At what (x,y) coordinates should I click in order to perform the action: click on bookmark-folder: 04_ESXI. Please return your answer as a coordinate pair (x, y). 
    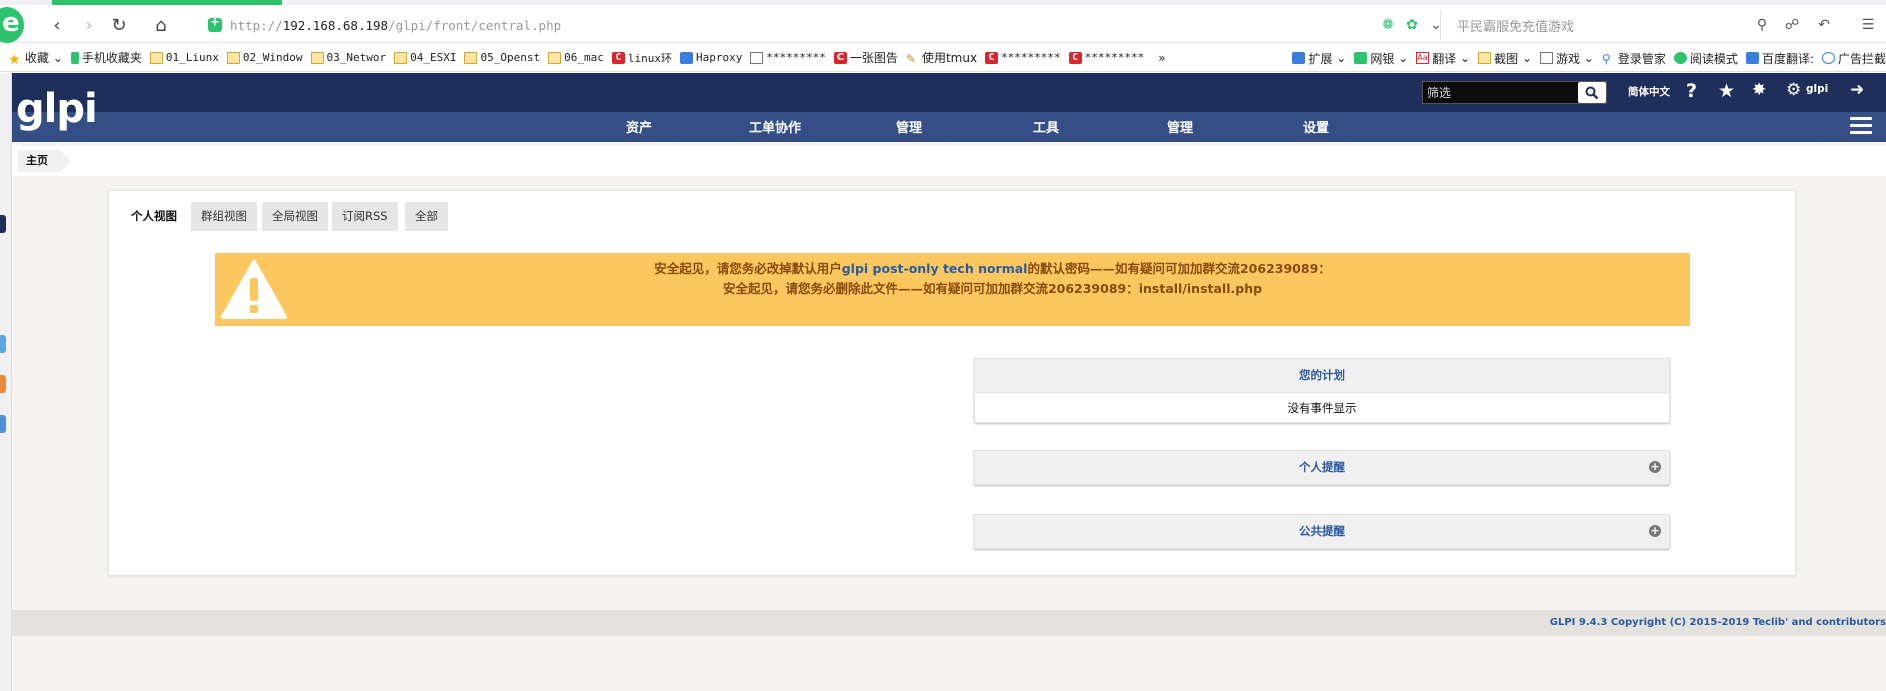
    Looking at the image, I should click on (425, 58).